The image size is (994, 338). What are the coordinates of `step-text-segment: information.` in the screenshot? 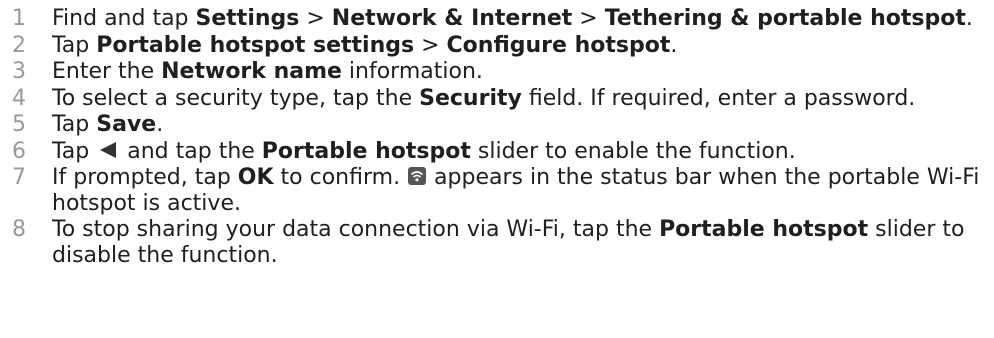 It's located at (412, 71).